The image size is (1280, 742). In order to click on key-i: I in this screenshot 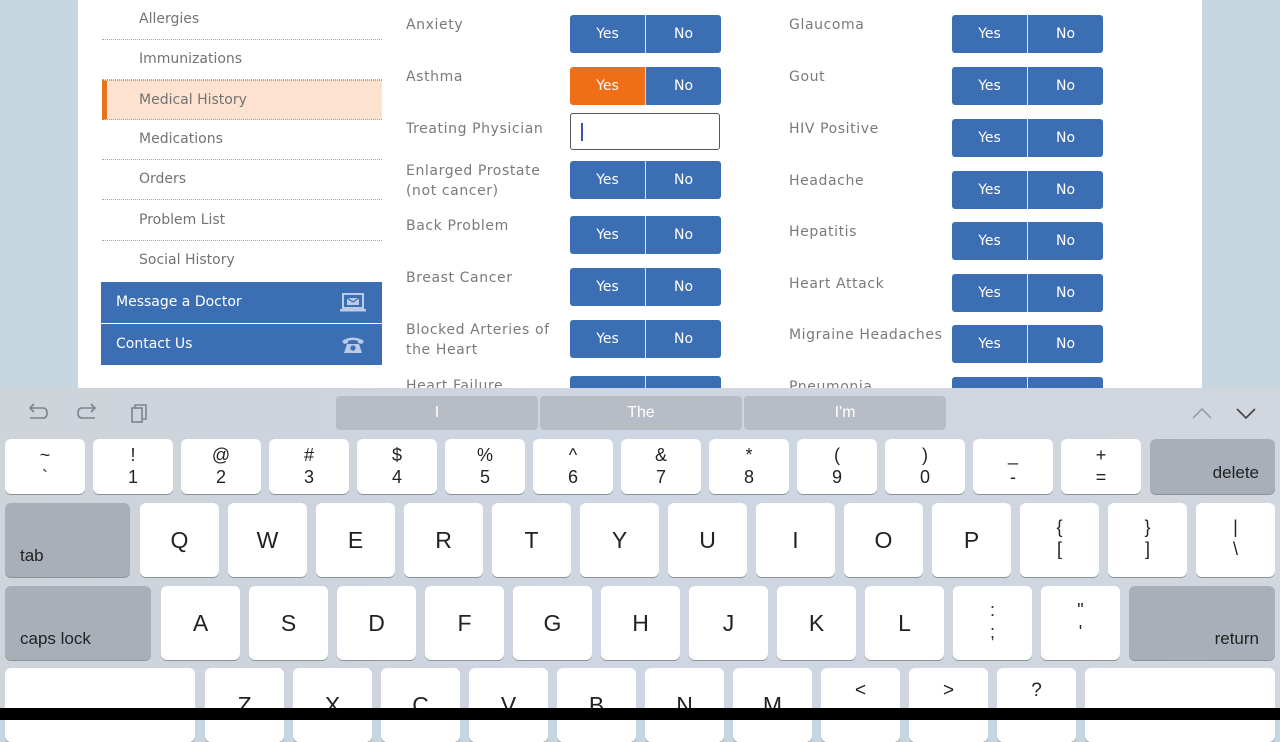, I will do `click(795, 540)`.